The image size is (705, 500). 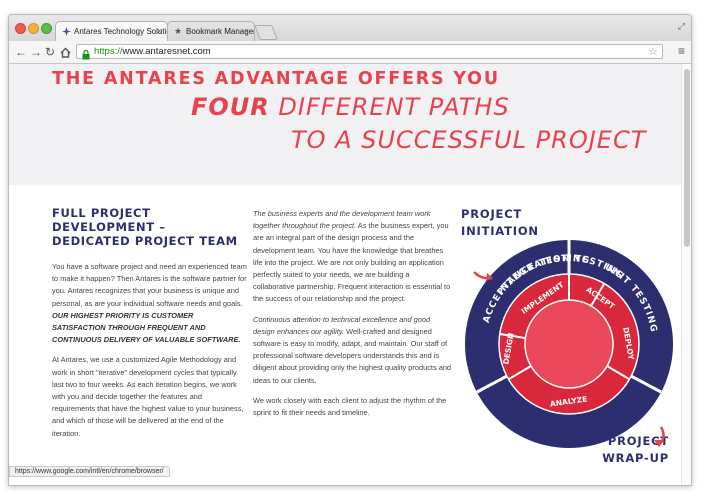 I want to click on vertical-scrollbar, so click(x=686, y=274).